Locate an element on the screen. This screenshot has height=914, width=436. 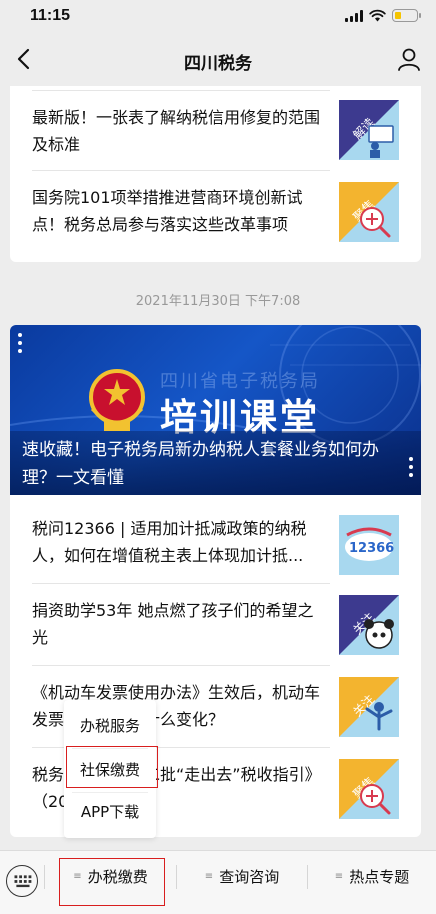
list-item: 捐资助学53年 她点燃了孩子们的希望之光 关注 is located at coordinates (215, 625).